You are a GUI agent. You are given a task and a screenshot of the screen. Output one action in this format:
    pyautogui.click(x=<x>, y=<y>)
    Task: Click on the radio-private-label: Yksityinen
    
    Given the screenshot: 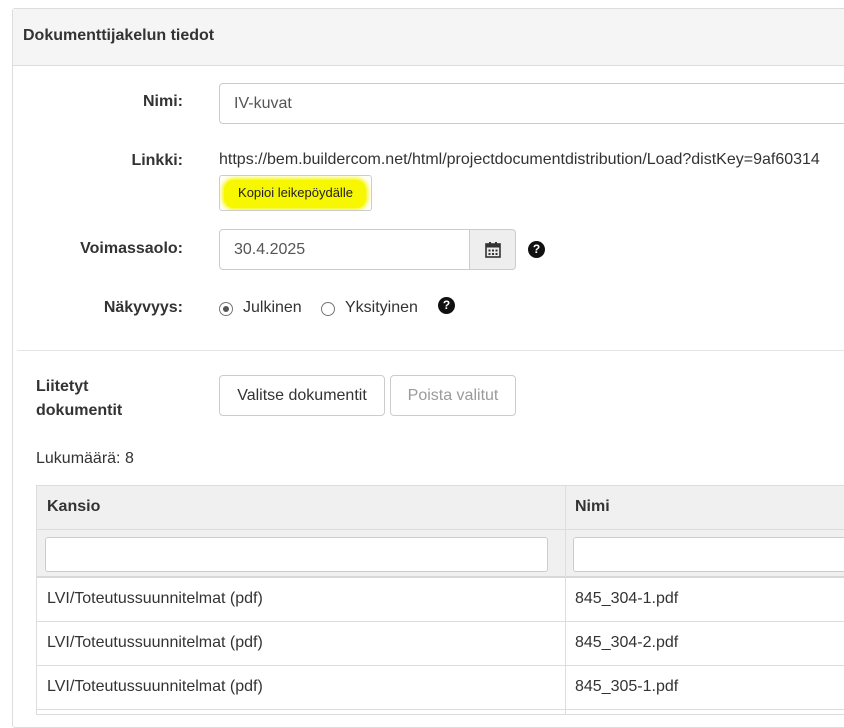 What is the action you would take?
    pyautogui.click(x=381, y=307)
    